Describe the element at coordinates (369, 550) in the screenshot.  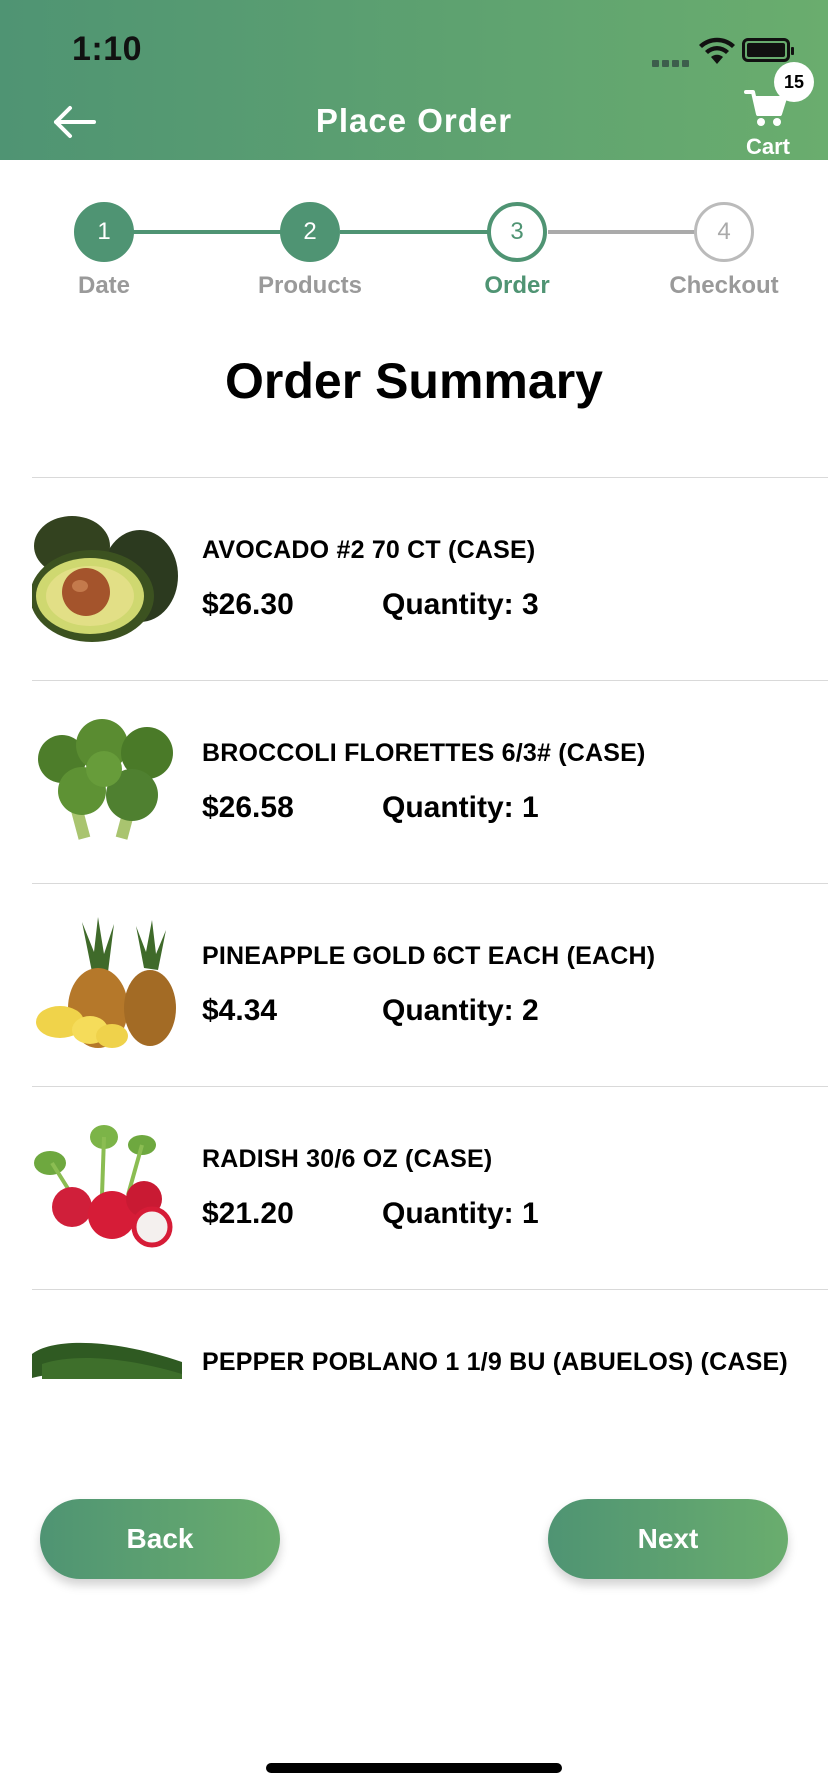
I see `item-name: AVOCADO #2 70 CT (CASE)` at that location.